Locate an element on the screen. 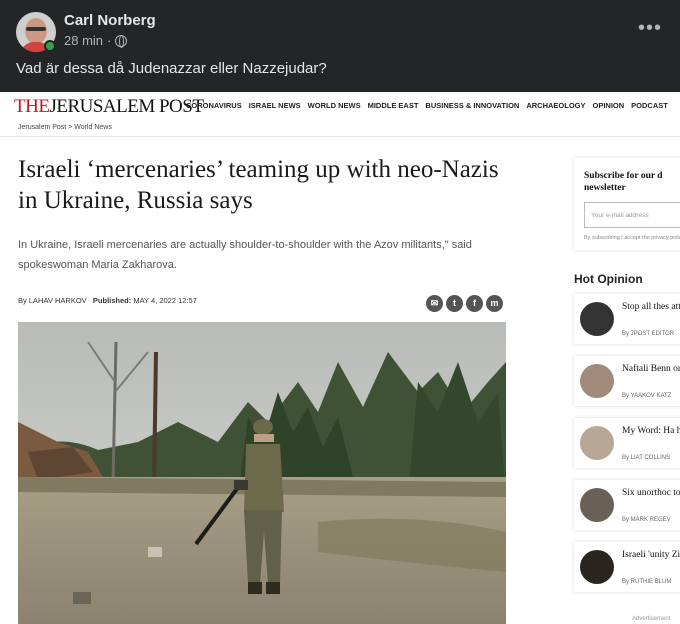 The height and width of the screenshot is (624, 680). opinion-author: By LIAT COLLINS is located at coordinates (646, 458).